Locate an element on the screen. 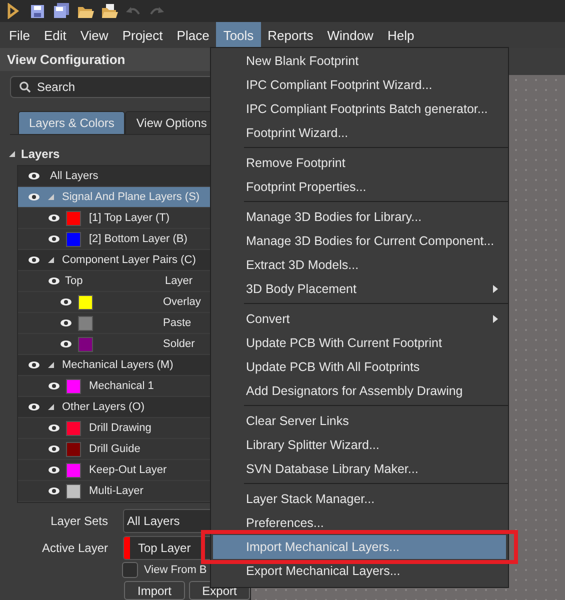 The height and width of the screenshot is (600, 565). layer-group-label: Mechanical Layers (M) is located at coordinates (118, 365).